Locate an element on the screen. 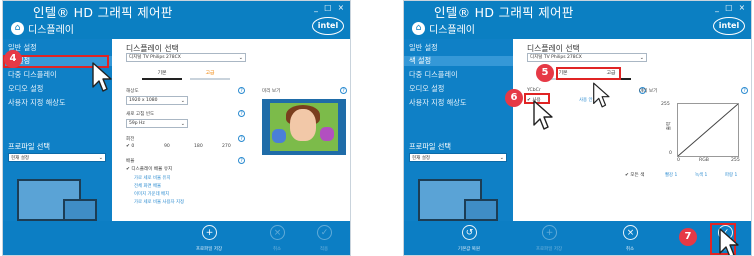 This screenshot has width=754, height=256. graph-y-min: 0 is located at coordinates (670, 153).